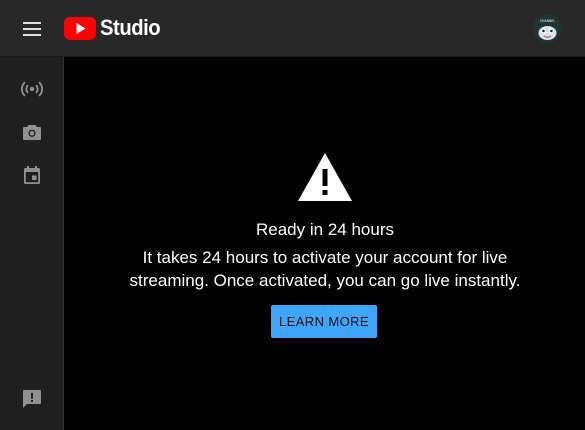  Describe the element at coordinates (32, 399) in the screenshot. I see `feedback-icon` at that location.